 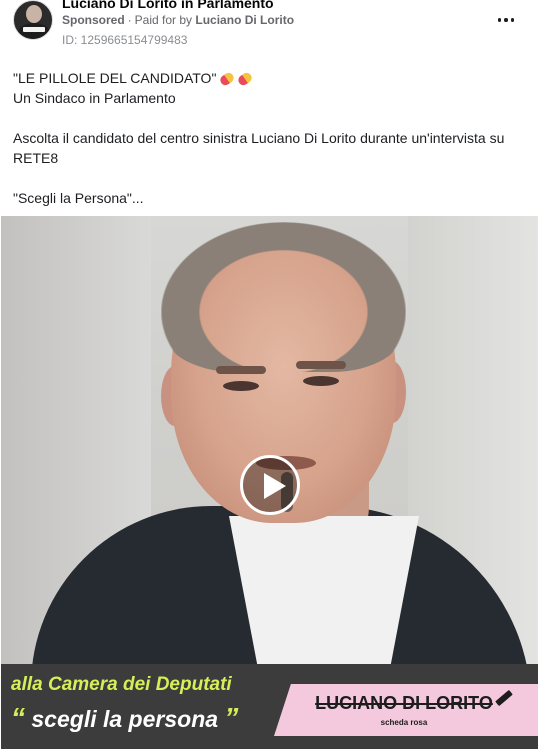 I want to click on play-icon, so click(x=270, y=485).